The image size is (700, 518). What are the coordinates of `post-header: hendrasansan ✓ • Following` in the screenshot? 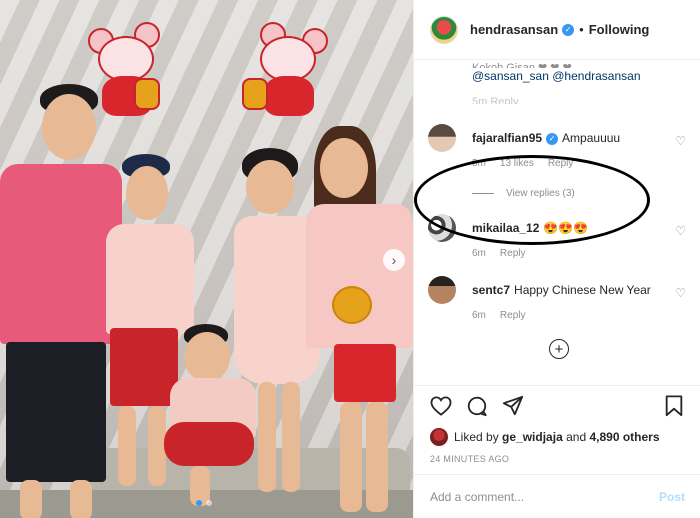 It's located at (557, 30).